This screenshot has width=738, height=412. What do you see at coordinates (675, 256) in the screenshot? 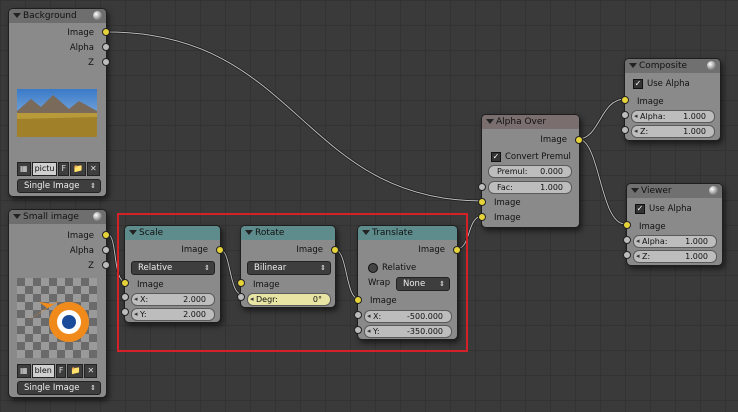
I see `viewer-z-field: ◂ Z: 1.000` at bounding box center [675, 256].